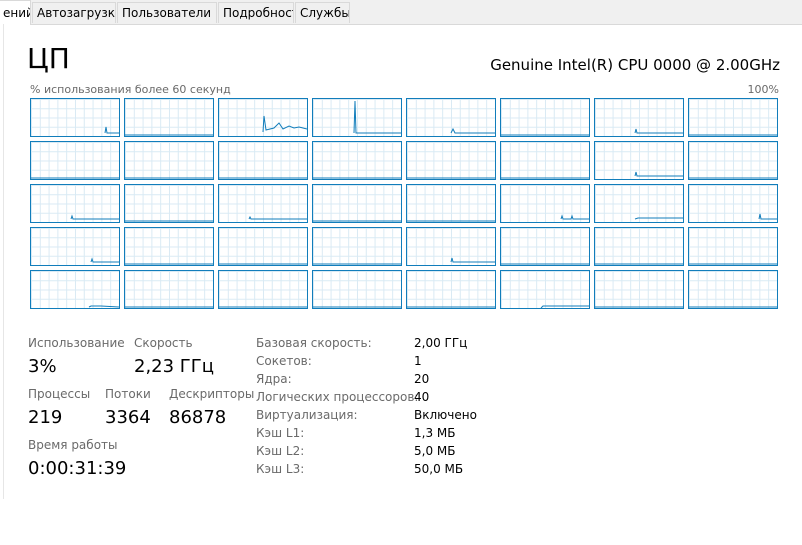  I want to click on base-speed-label: Базовая скорость:, so click(314, 343).